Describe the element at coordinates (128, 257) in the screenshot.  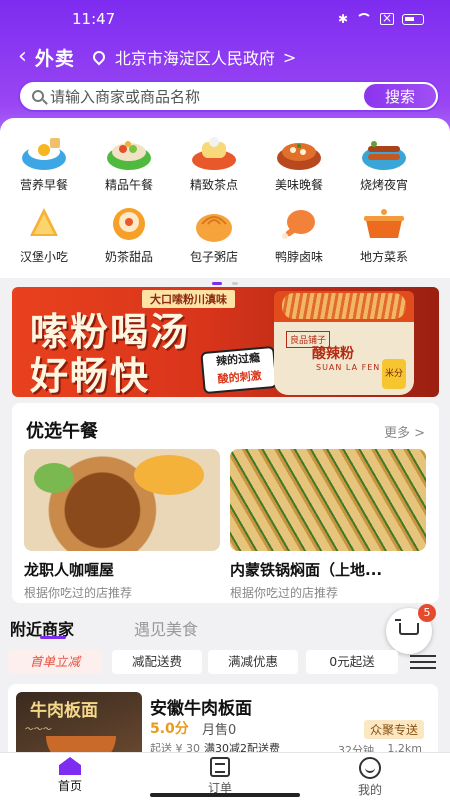
I see `category-label: 奶茶甜品` at that location.